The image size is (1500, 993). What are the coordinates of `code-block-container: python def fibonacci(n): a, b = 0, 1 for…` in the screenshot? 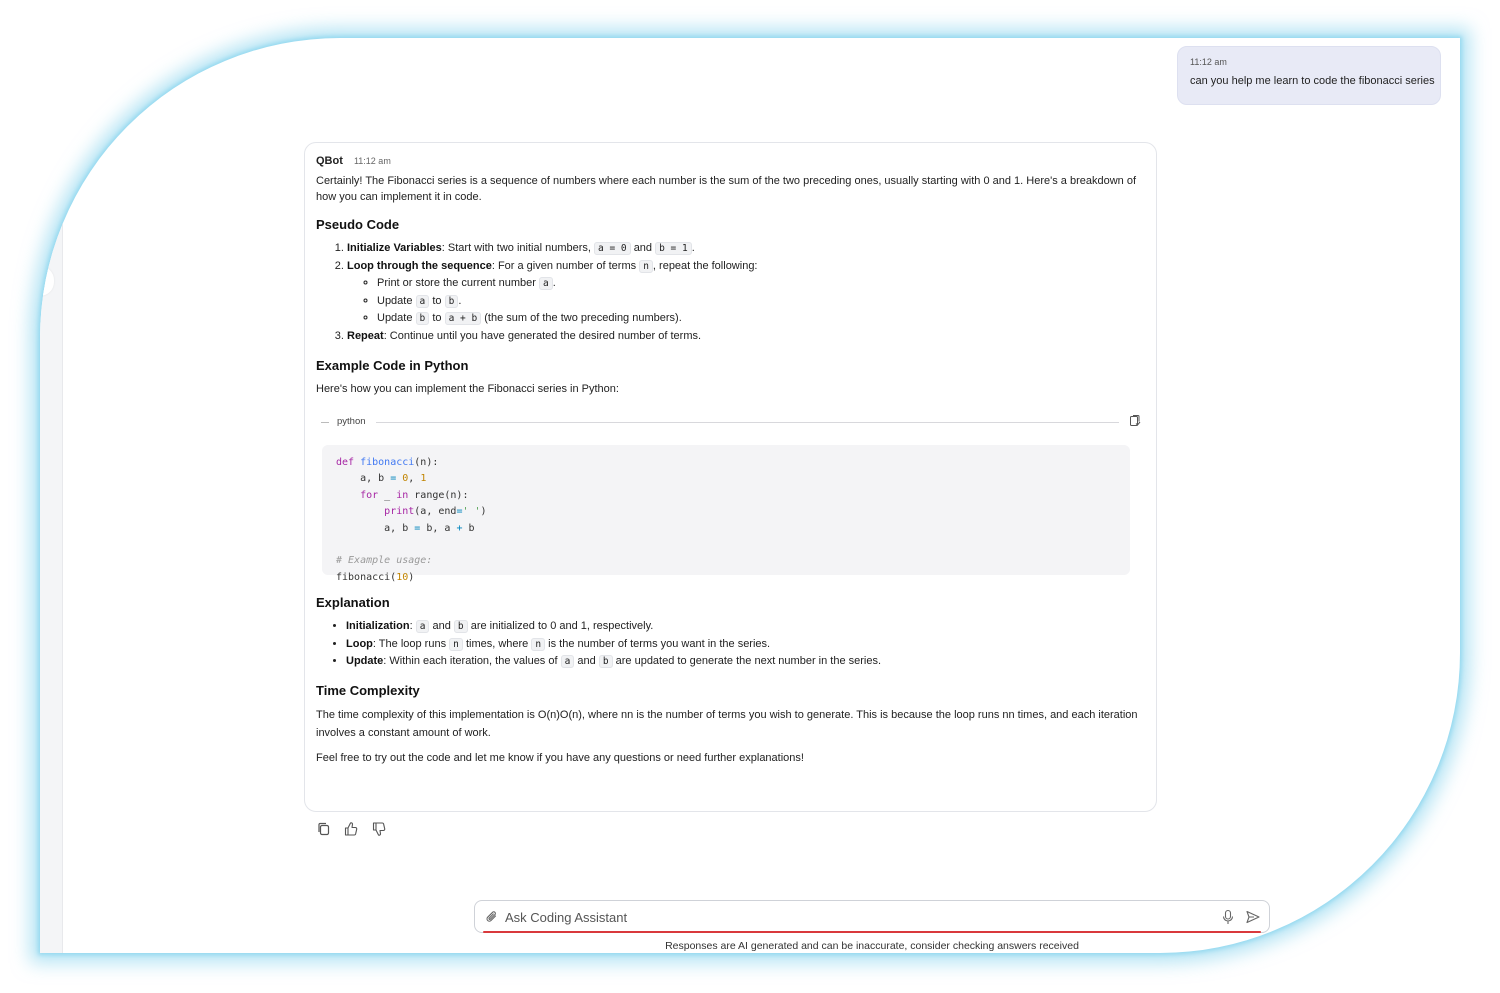 It's located at (730, 498).